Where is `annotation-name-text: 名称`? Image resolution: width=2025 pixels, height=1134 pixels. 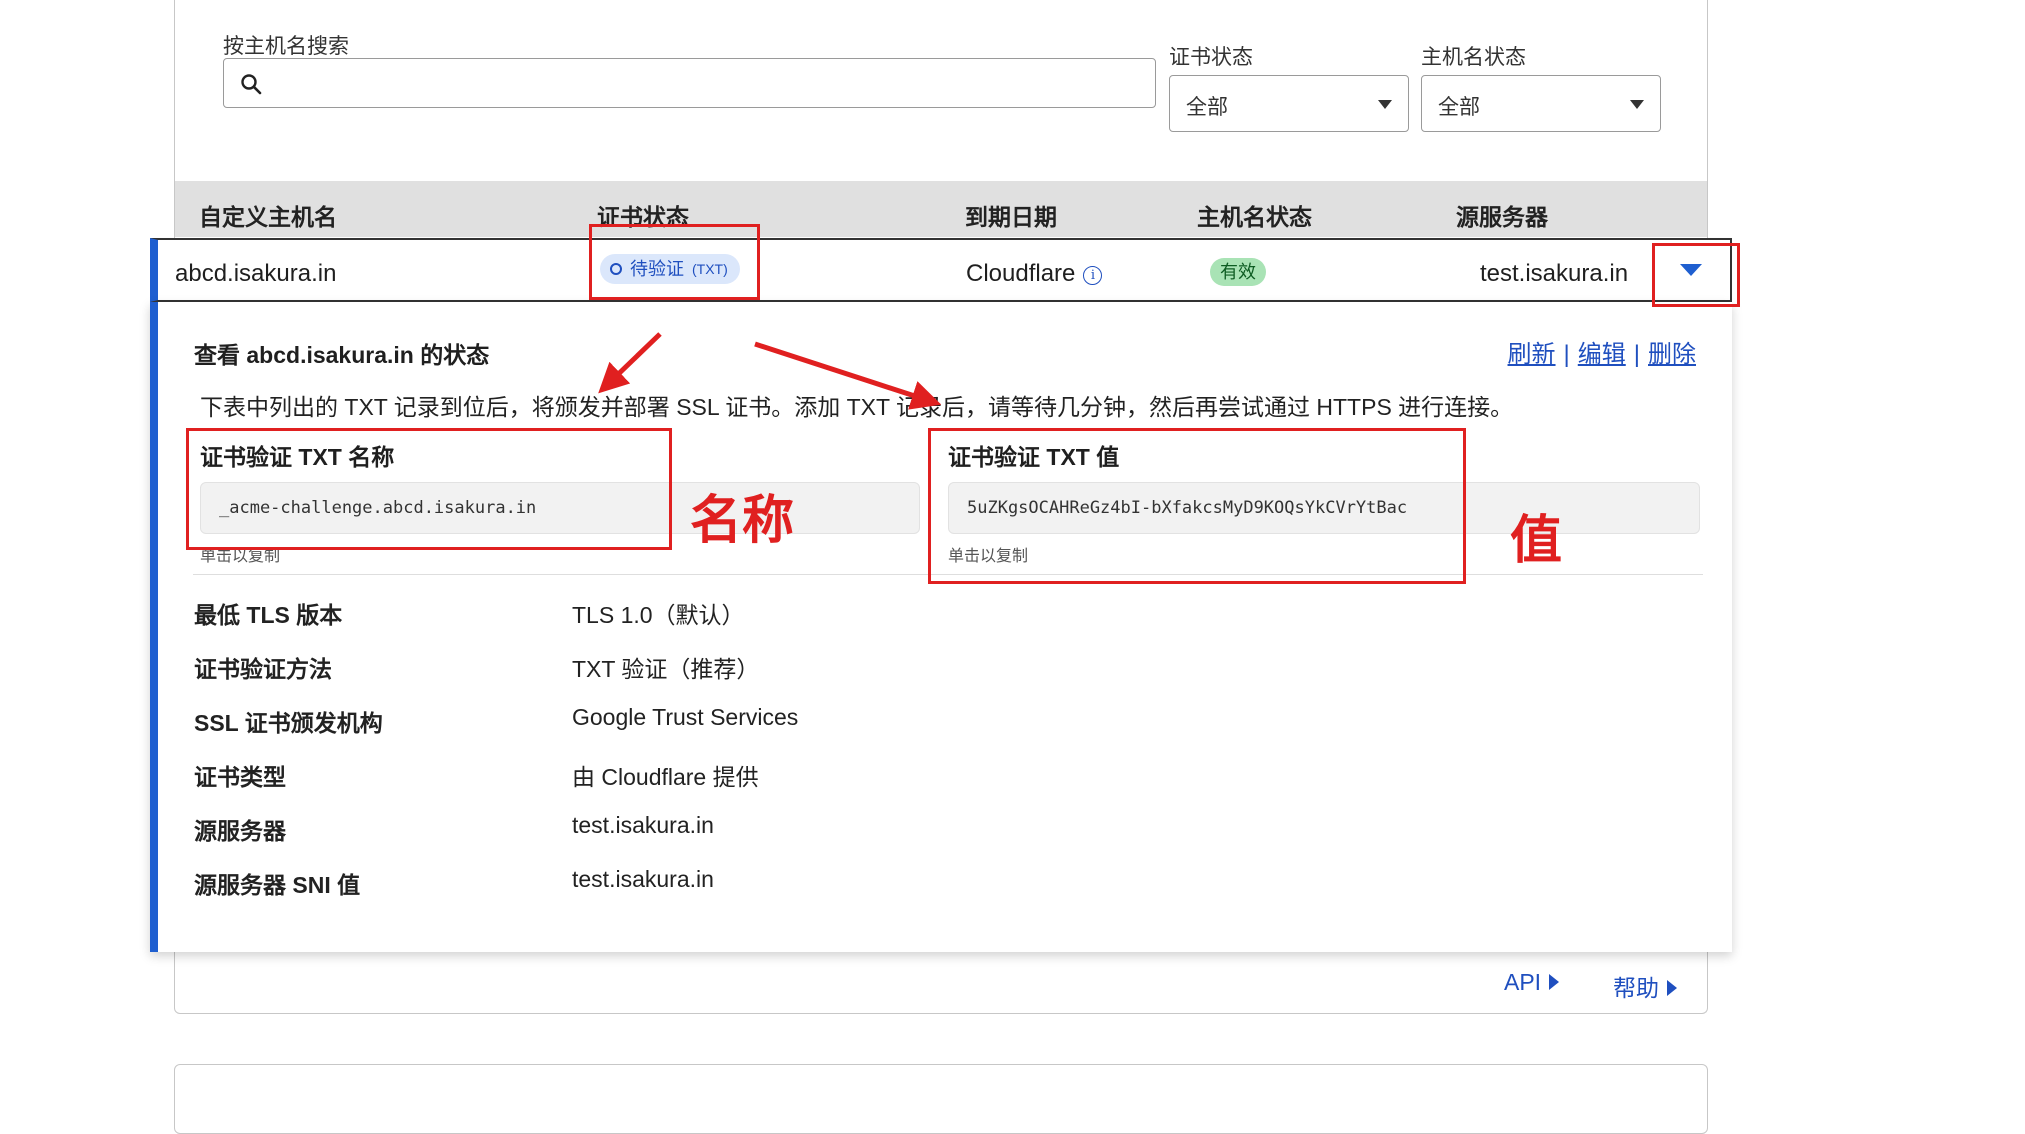
annotation-name-text: 名称 is located at coordinates (742, 521).